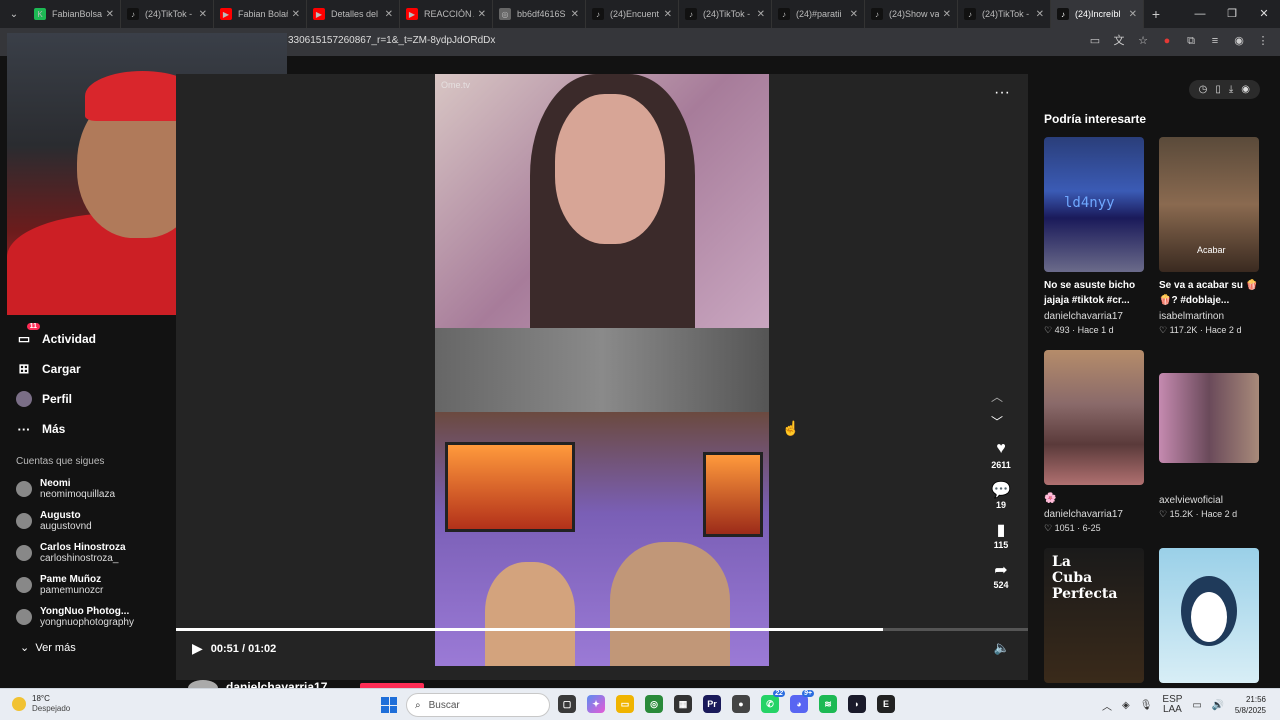 Image resolution: width=1280 pixels, height=720 pixels. Describe the element at coordinates (1232, 14) in the screenshot. I see `maximize-button: ❐` at that location.